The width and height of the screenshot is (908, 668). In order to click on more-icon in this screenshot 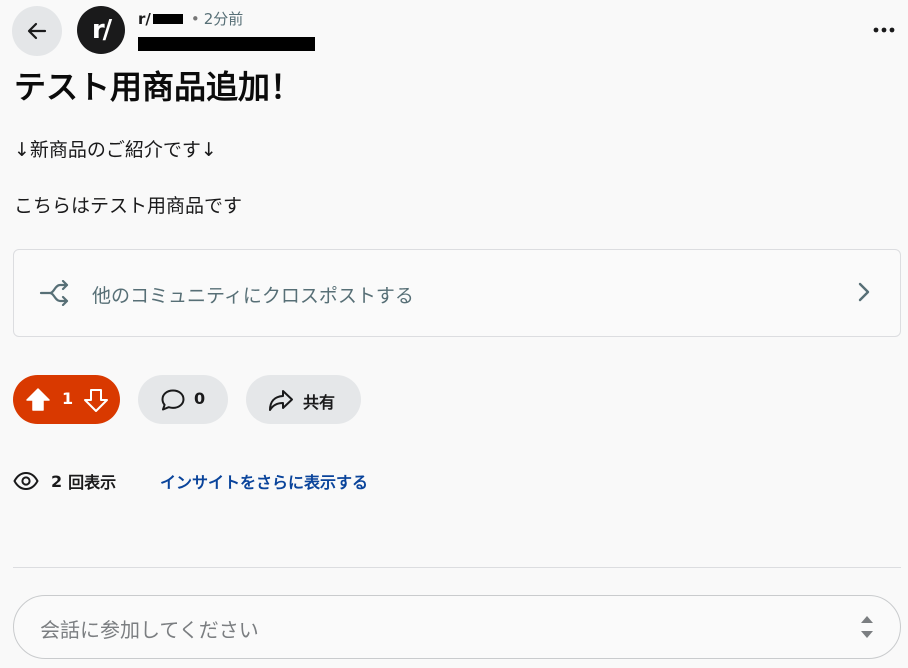, I will do `click(884, 30)`.